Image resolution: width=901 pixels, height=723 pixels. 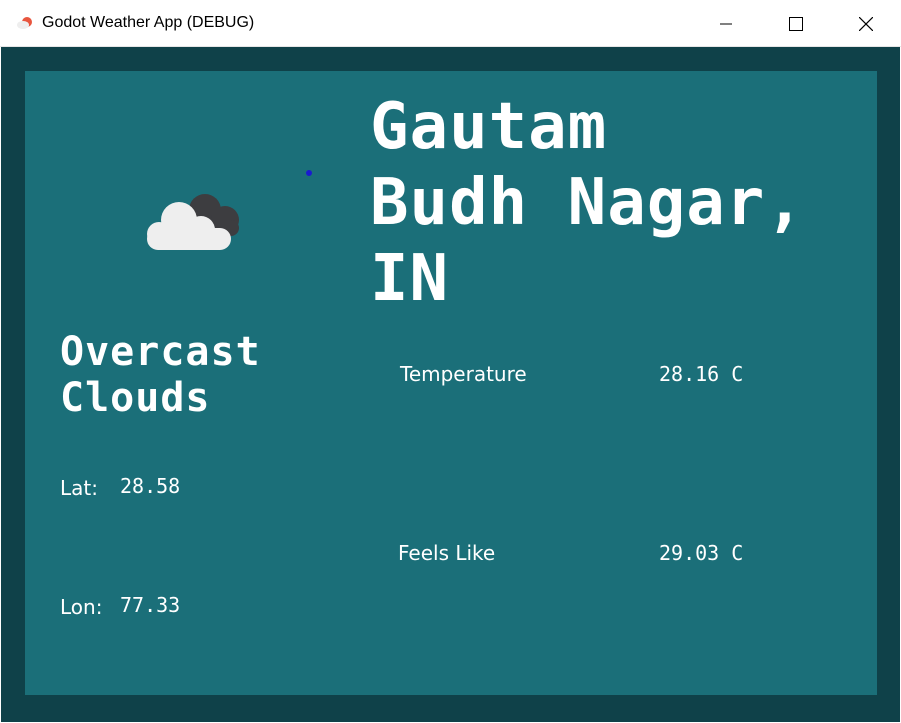 What do you see at coordinates (463, 374) in the screenshot?
I see `temperature-label: Temperature` at bounding box center [463, 374].